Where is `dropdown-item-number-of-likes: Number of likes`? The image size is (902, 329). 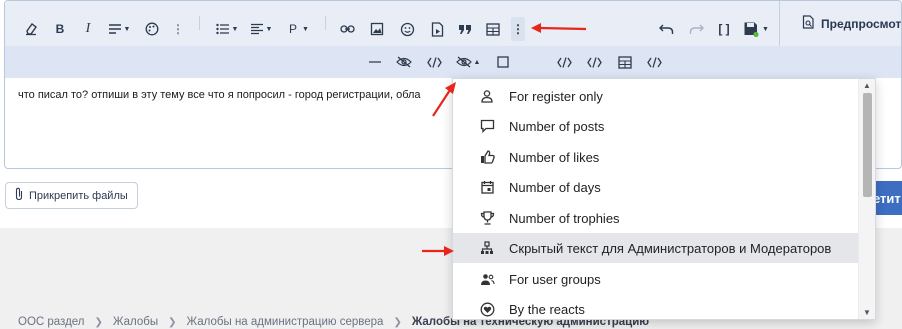 dropdown-item-number-of-likes: Number of likes is located at coordinates (656, 157).